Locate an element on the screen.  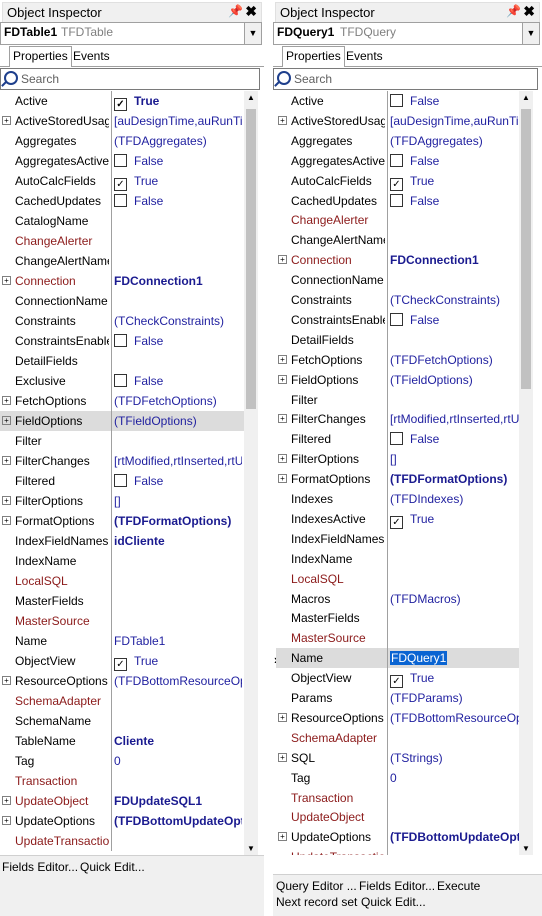
object-selector: FDQuery1 TFDQuery ▼ is located at coordinates (406, 33).